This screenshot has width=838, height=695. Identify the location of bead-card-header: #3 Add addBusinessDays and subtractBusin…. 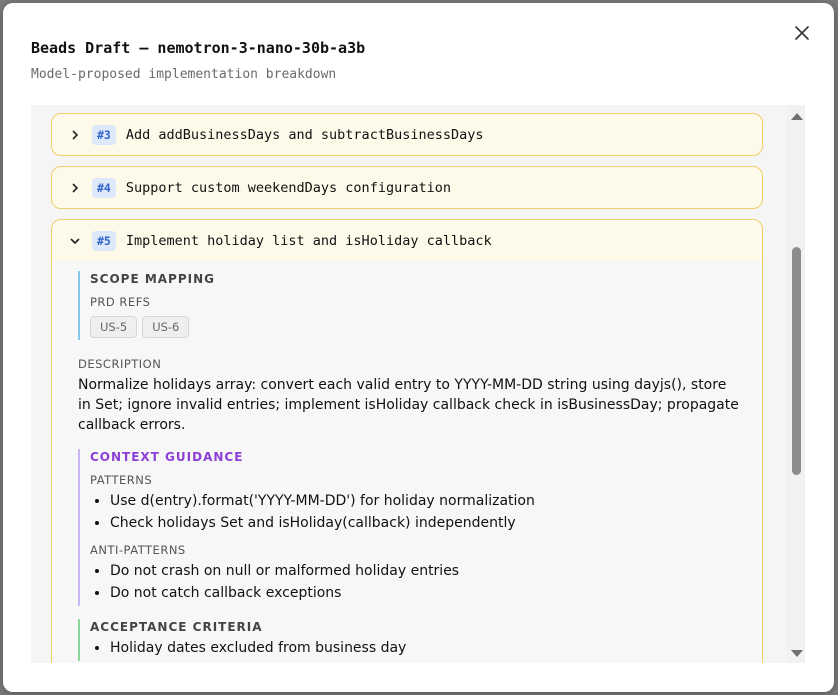
(407, 134).